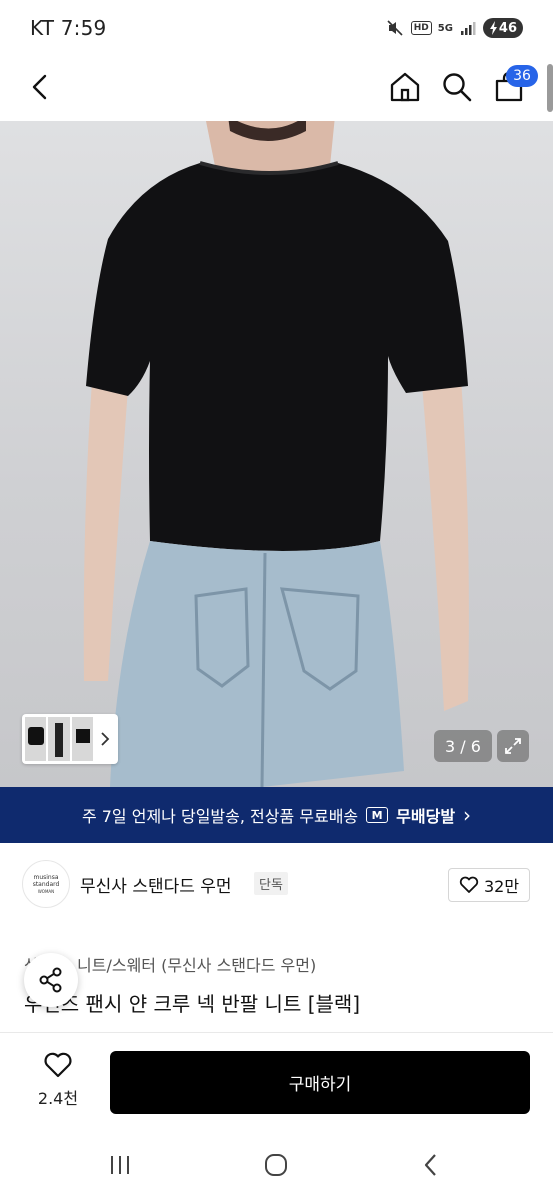 The height and width of the screenshot is (1200, 553). Describe the element at coordinates (501, 886) in the screenshot. I see `brand-like-count: 32만` at that location.